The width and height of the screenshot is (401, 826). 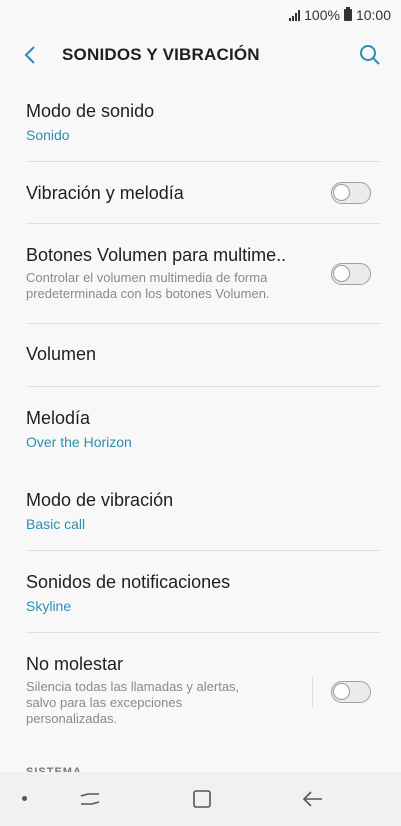 I want to click on ringtone-value: Over the Horizon, so click(x=79, y=442).